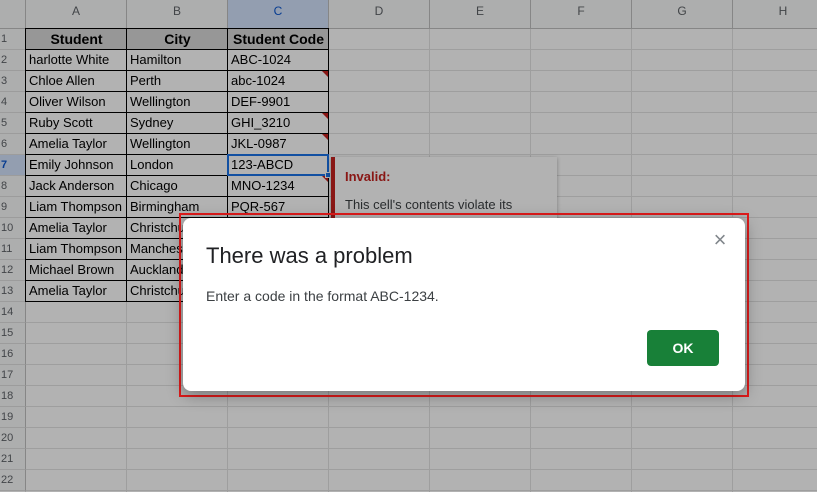  Describe the element at coordinates (322, 296) in the screenshot. I see `dialog-message: Enter a code in the format ABC-1234.` at that location.